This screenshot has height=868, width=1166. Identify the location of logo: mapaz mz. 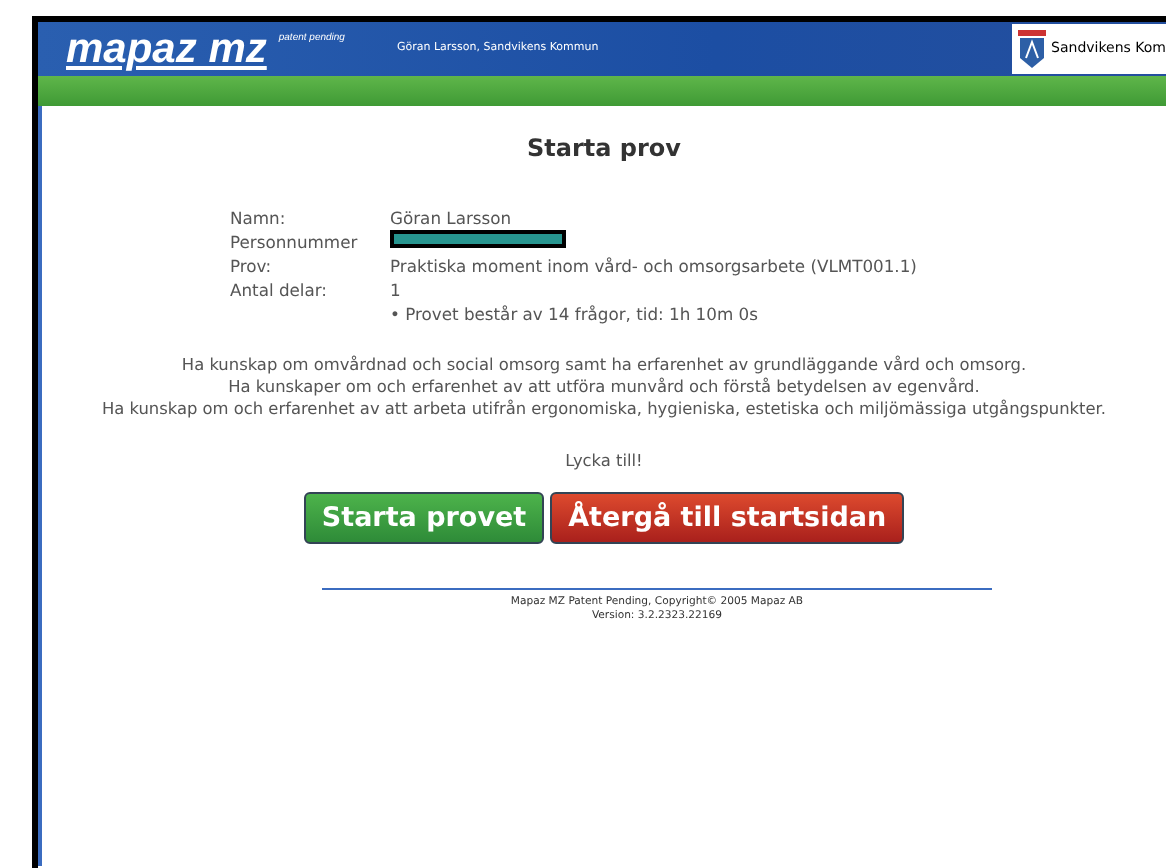
(166, 49).